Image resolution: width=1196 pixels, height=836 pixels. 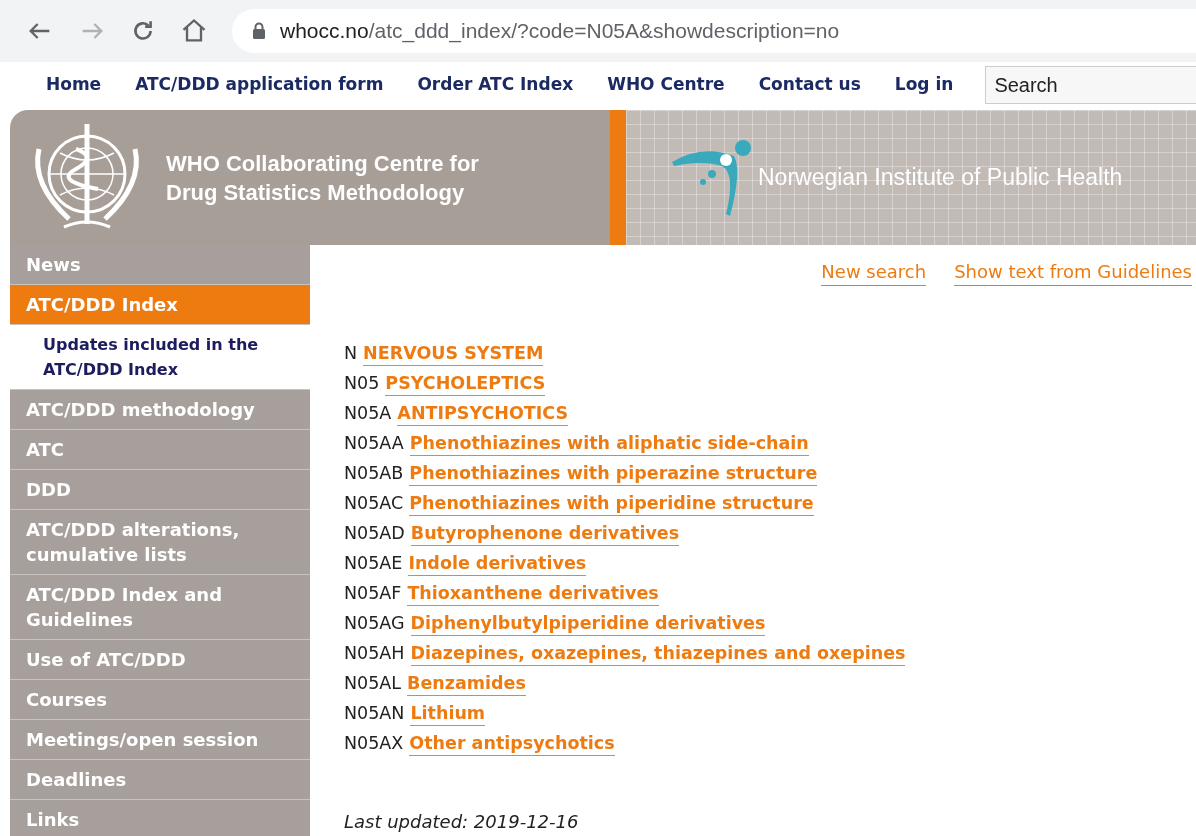 I want to click on atc-code: N05AE, so click(x=373, y=563).